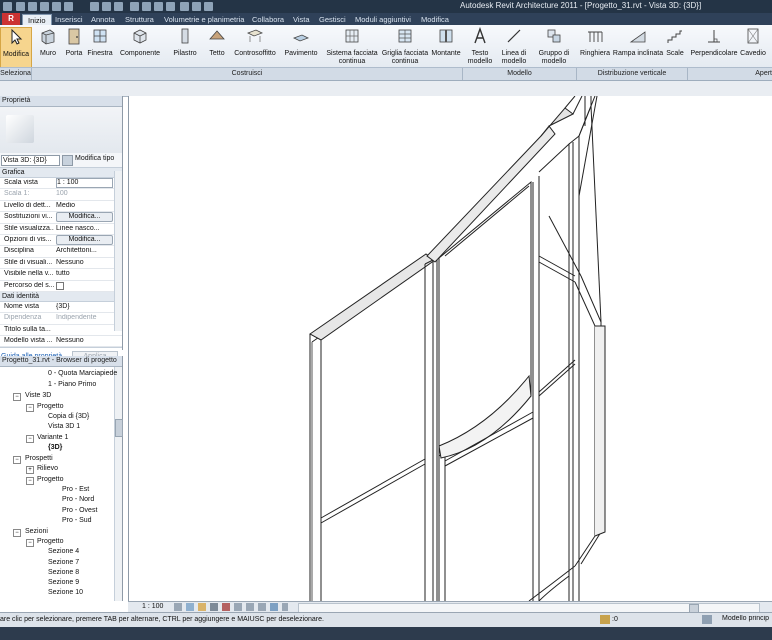 This screenshot has height=640, width=772. What do you see at coordinates (140, 42) in the screenshot?
I see `componente-button: Componente` at bounding box center [140, 42].